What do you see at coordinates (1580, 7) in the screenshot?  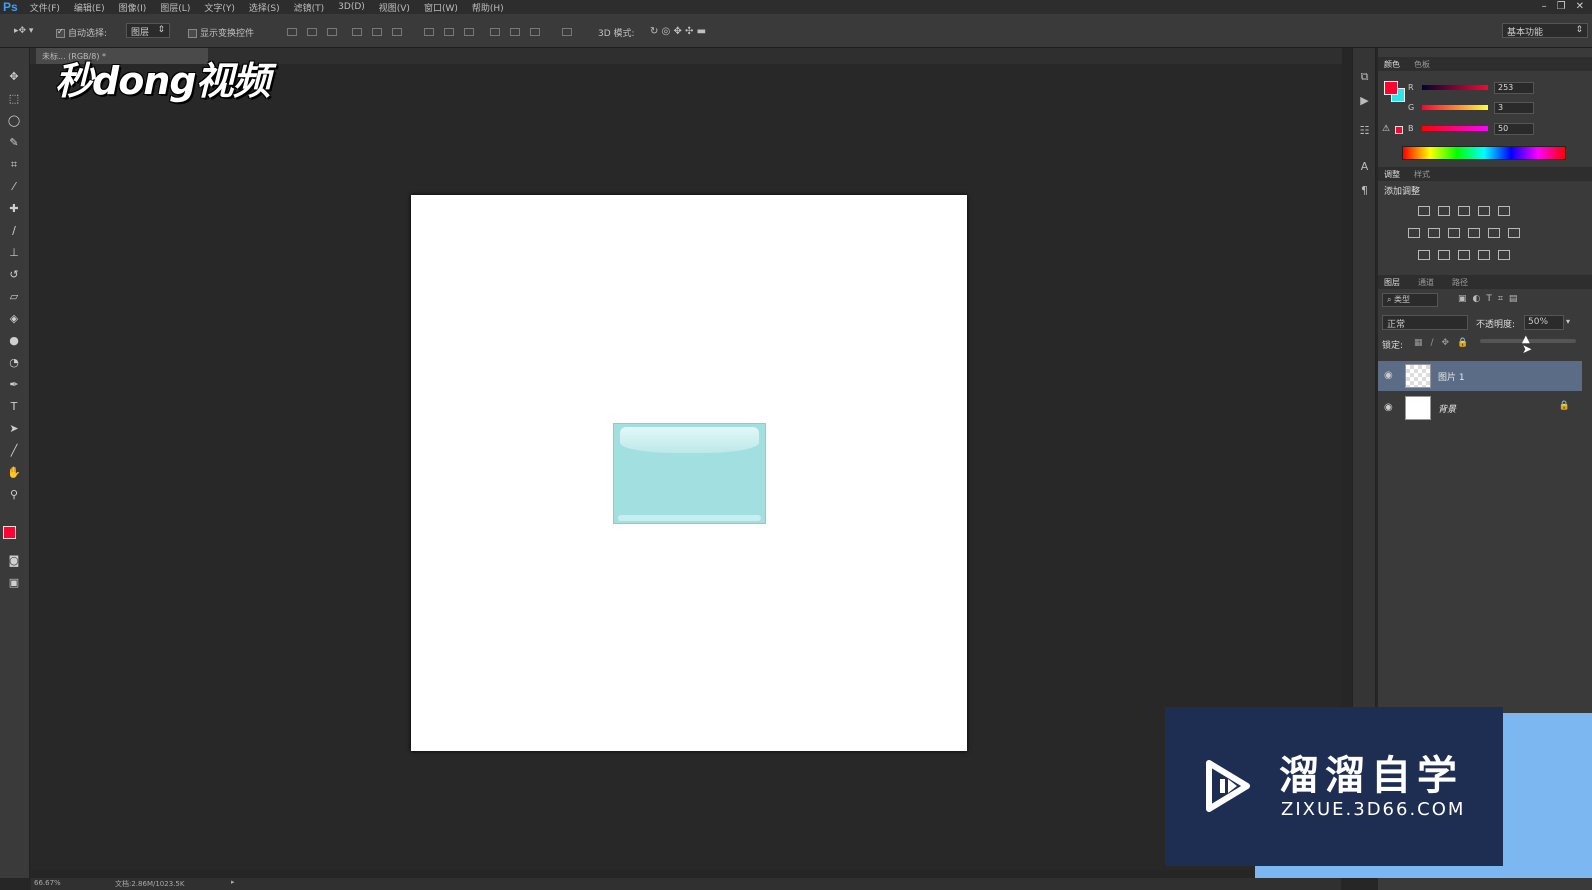 I see `close-icon: ✕` at bounding box center [1580, 7].